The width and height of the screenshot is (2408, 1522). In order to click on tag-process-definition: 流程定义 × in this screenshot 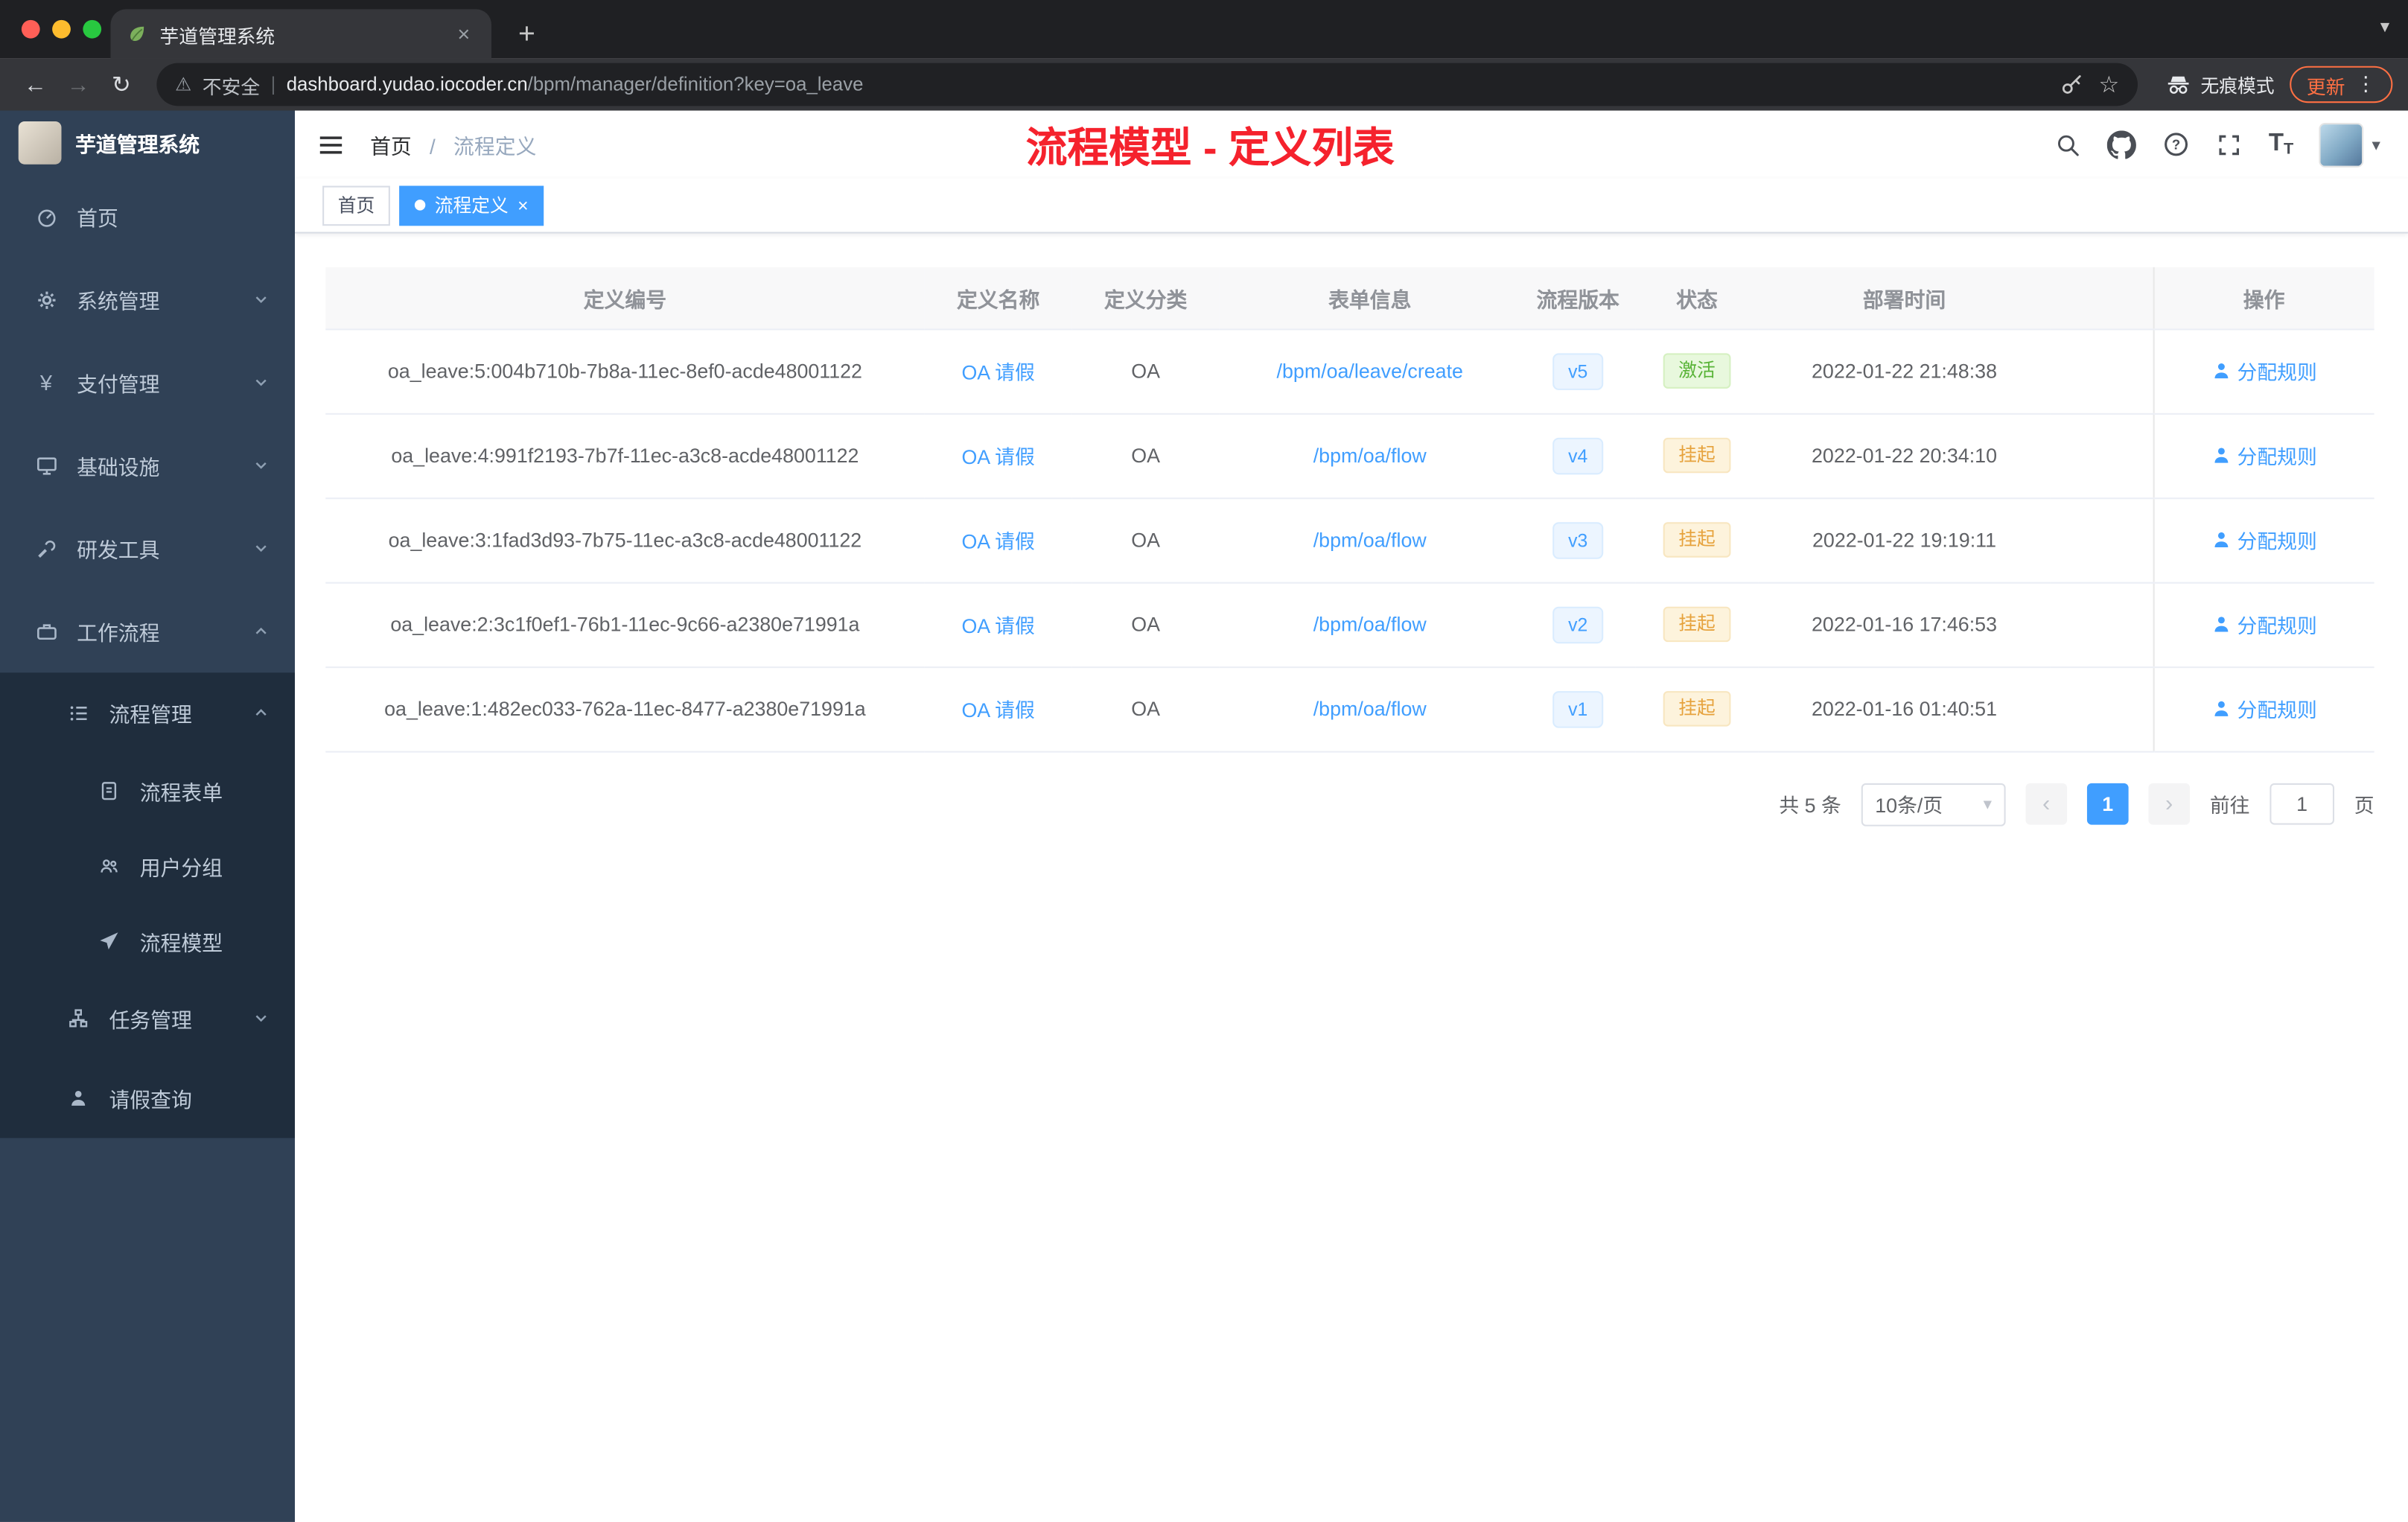, I will do `click(471, 205)`.